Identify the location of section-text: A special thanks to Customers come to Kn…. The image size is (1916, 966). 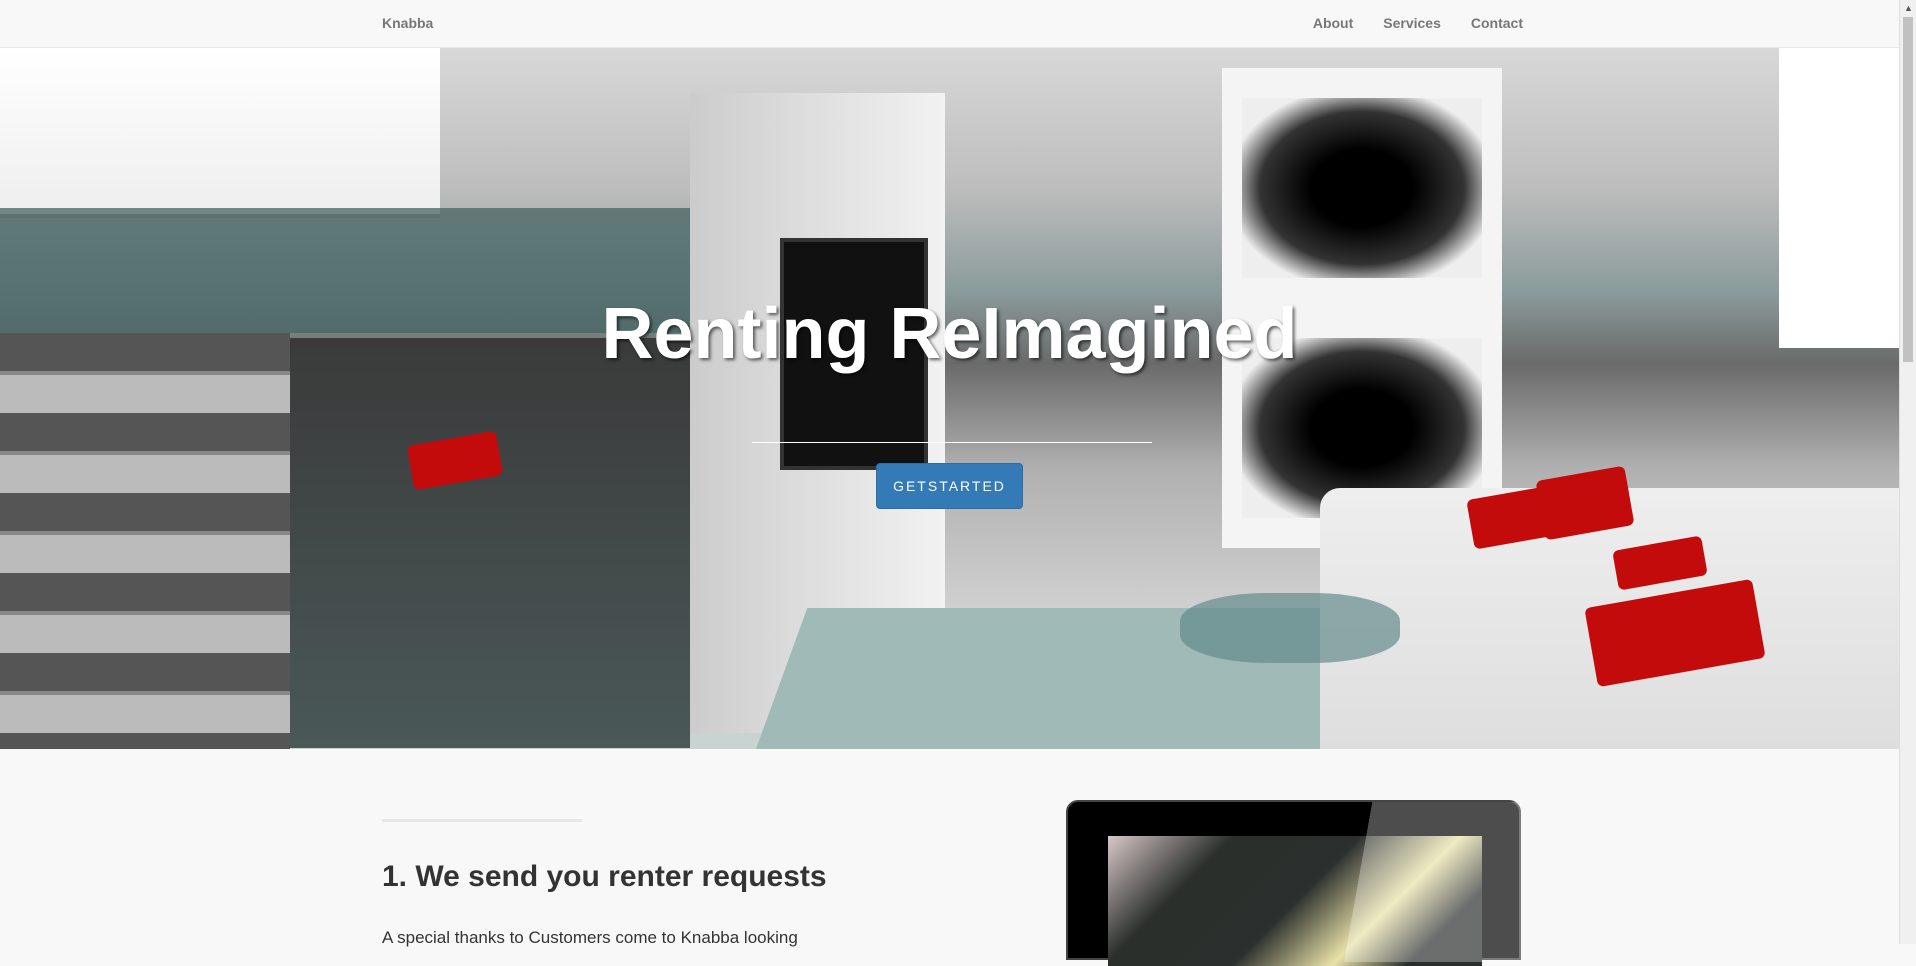
(590, 937).